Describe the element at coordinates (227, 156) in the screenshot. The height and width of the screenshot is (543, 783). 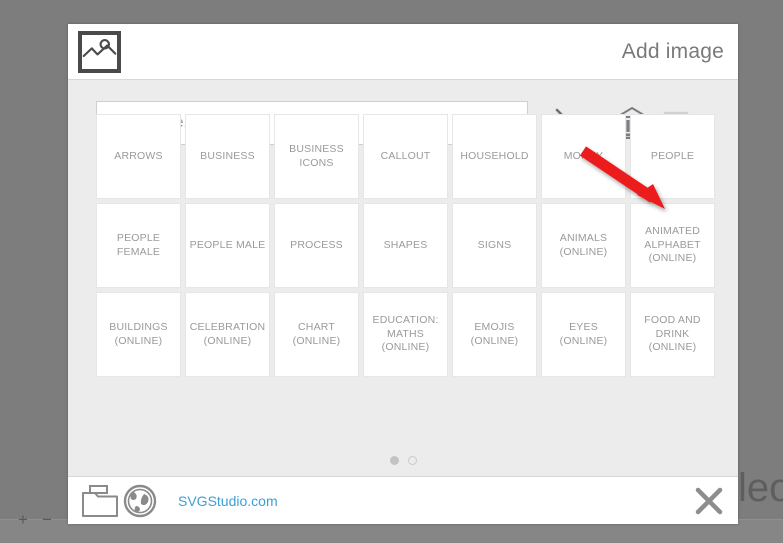
I see `category-tile-business: BUSINESS` at that location.